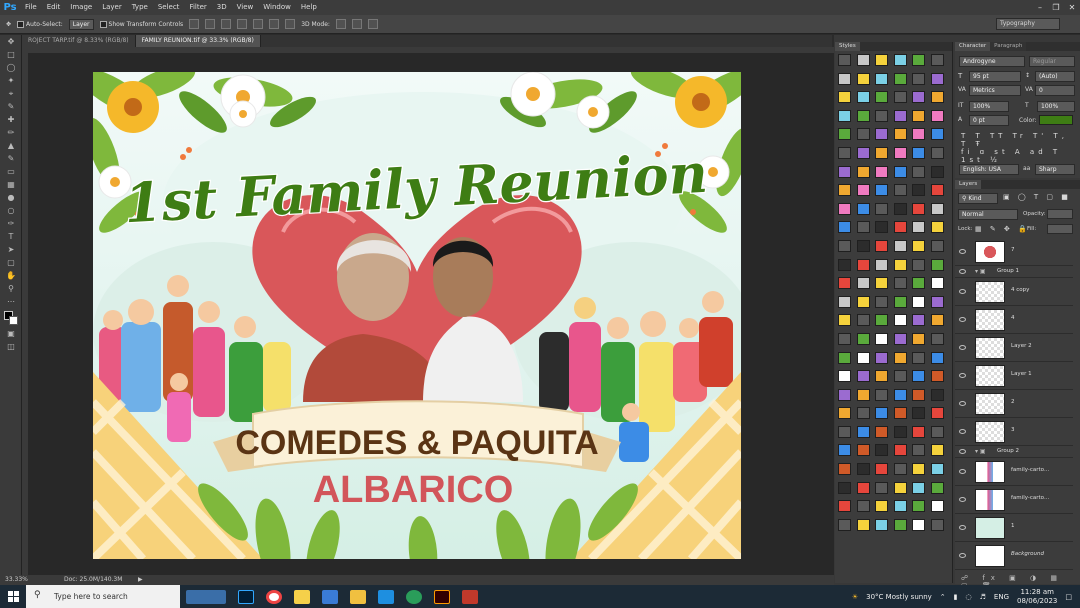 This screenshot has width=1080, height=608. Describe the element at coordinates (11, 107) in the screenshot. I see `eyedropper-tool-icon: ✎` at that location.